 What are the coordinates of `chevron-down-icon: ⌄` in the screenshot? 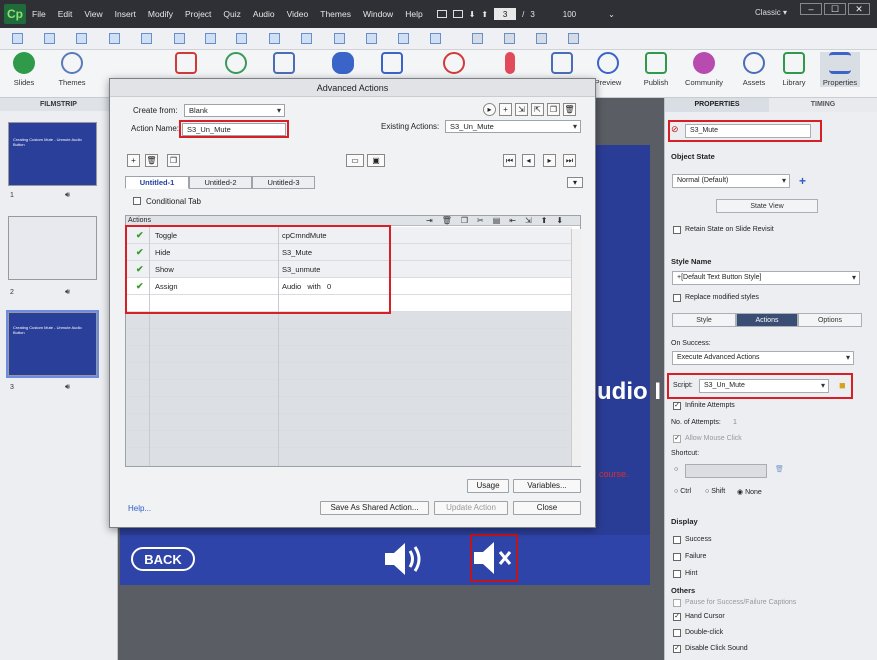 It's located at (611, 14).